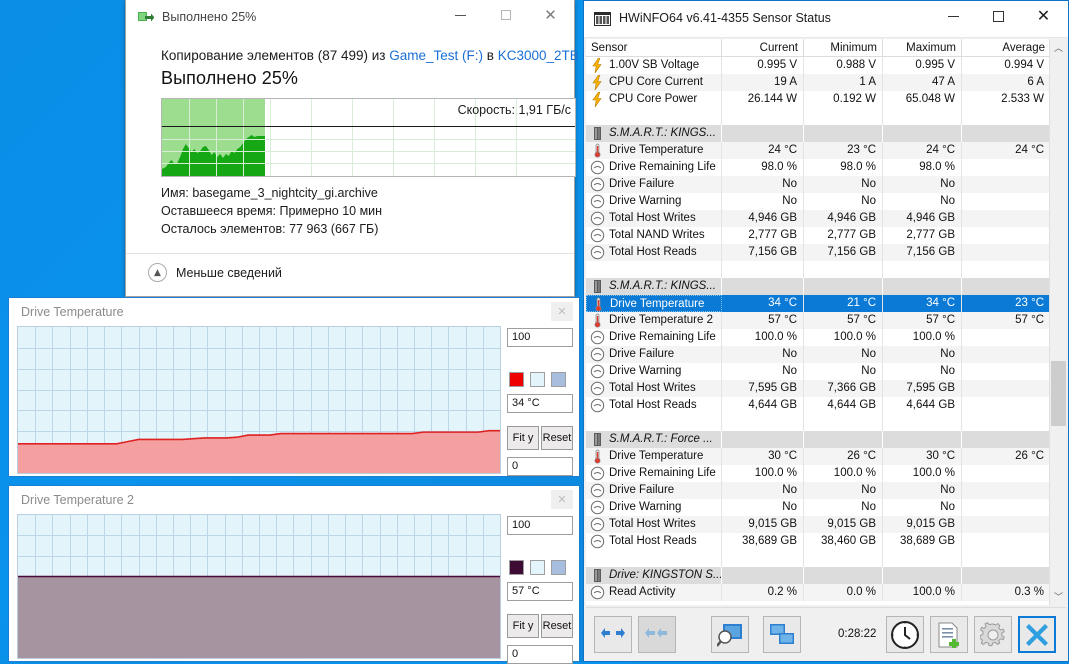 The image size is (1069, 664). What do you see at coordinates (654, 235) in the screenshot?
I see `sensor-name-cell: Total NAND Writes` at bounding box center [654, 235].